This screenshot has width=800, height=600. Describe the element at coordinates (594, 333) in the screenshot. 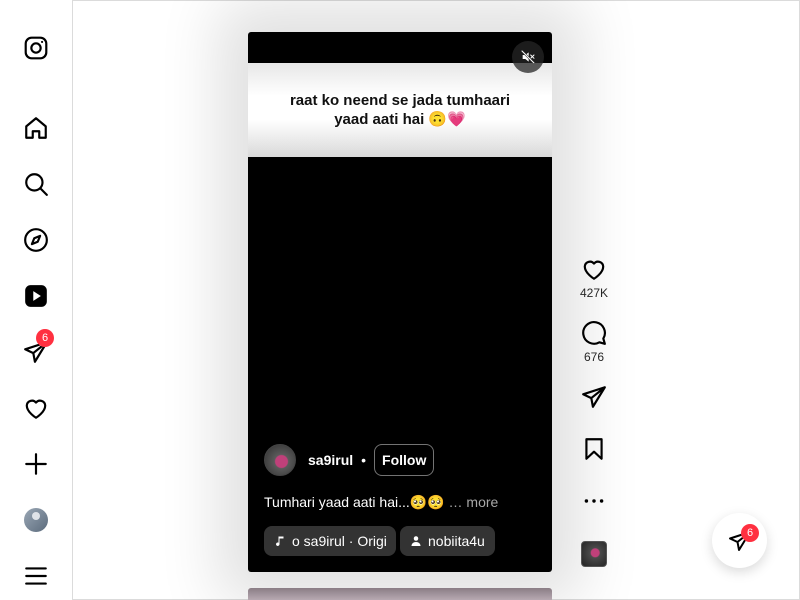

I see `comment-icon` at that location.